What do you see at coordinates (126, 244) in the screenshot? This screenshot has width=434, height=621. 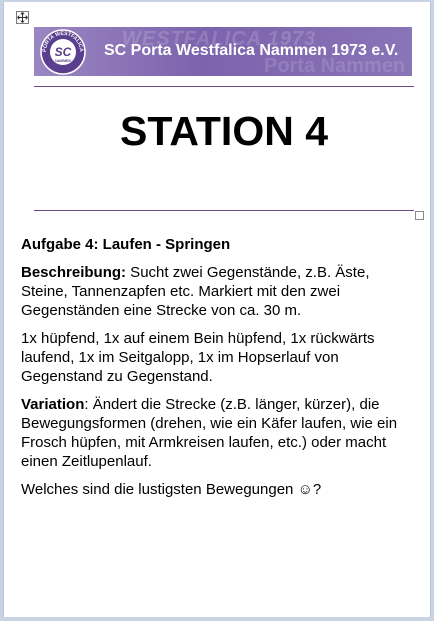 I see `task-heading: Aufgabe 4: Laufen - Springen` at bounding box center [126, 244].